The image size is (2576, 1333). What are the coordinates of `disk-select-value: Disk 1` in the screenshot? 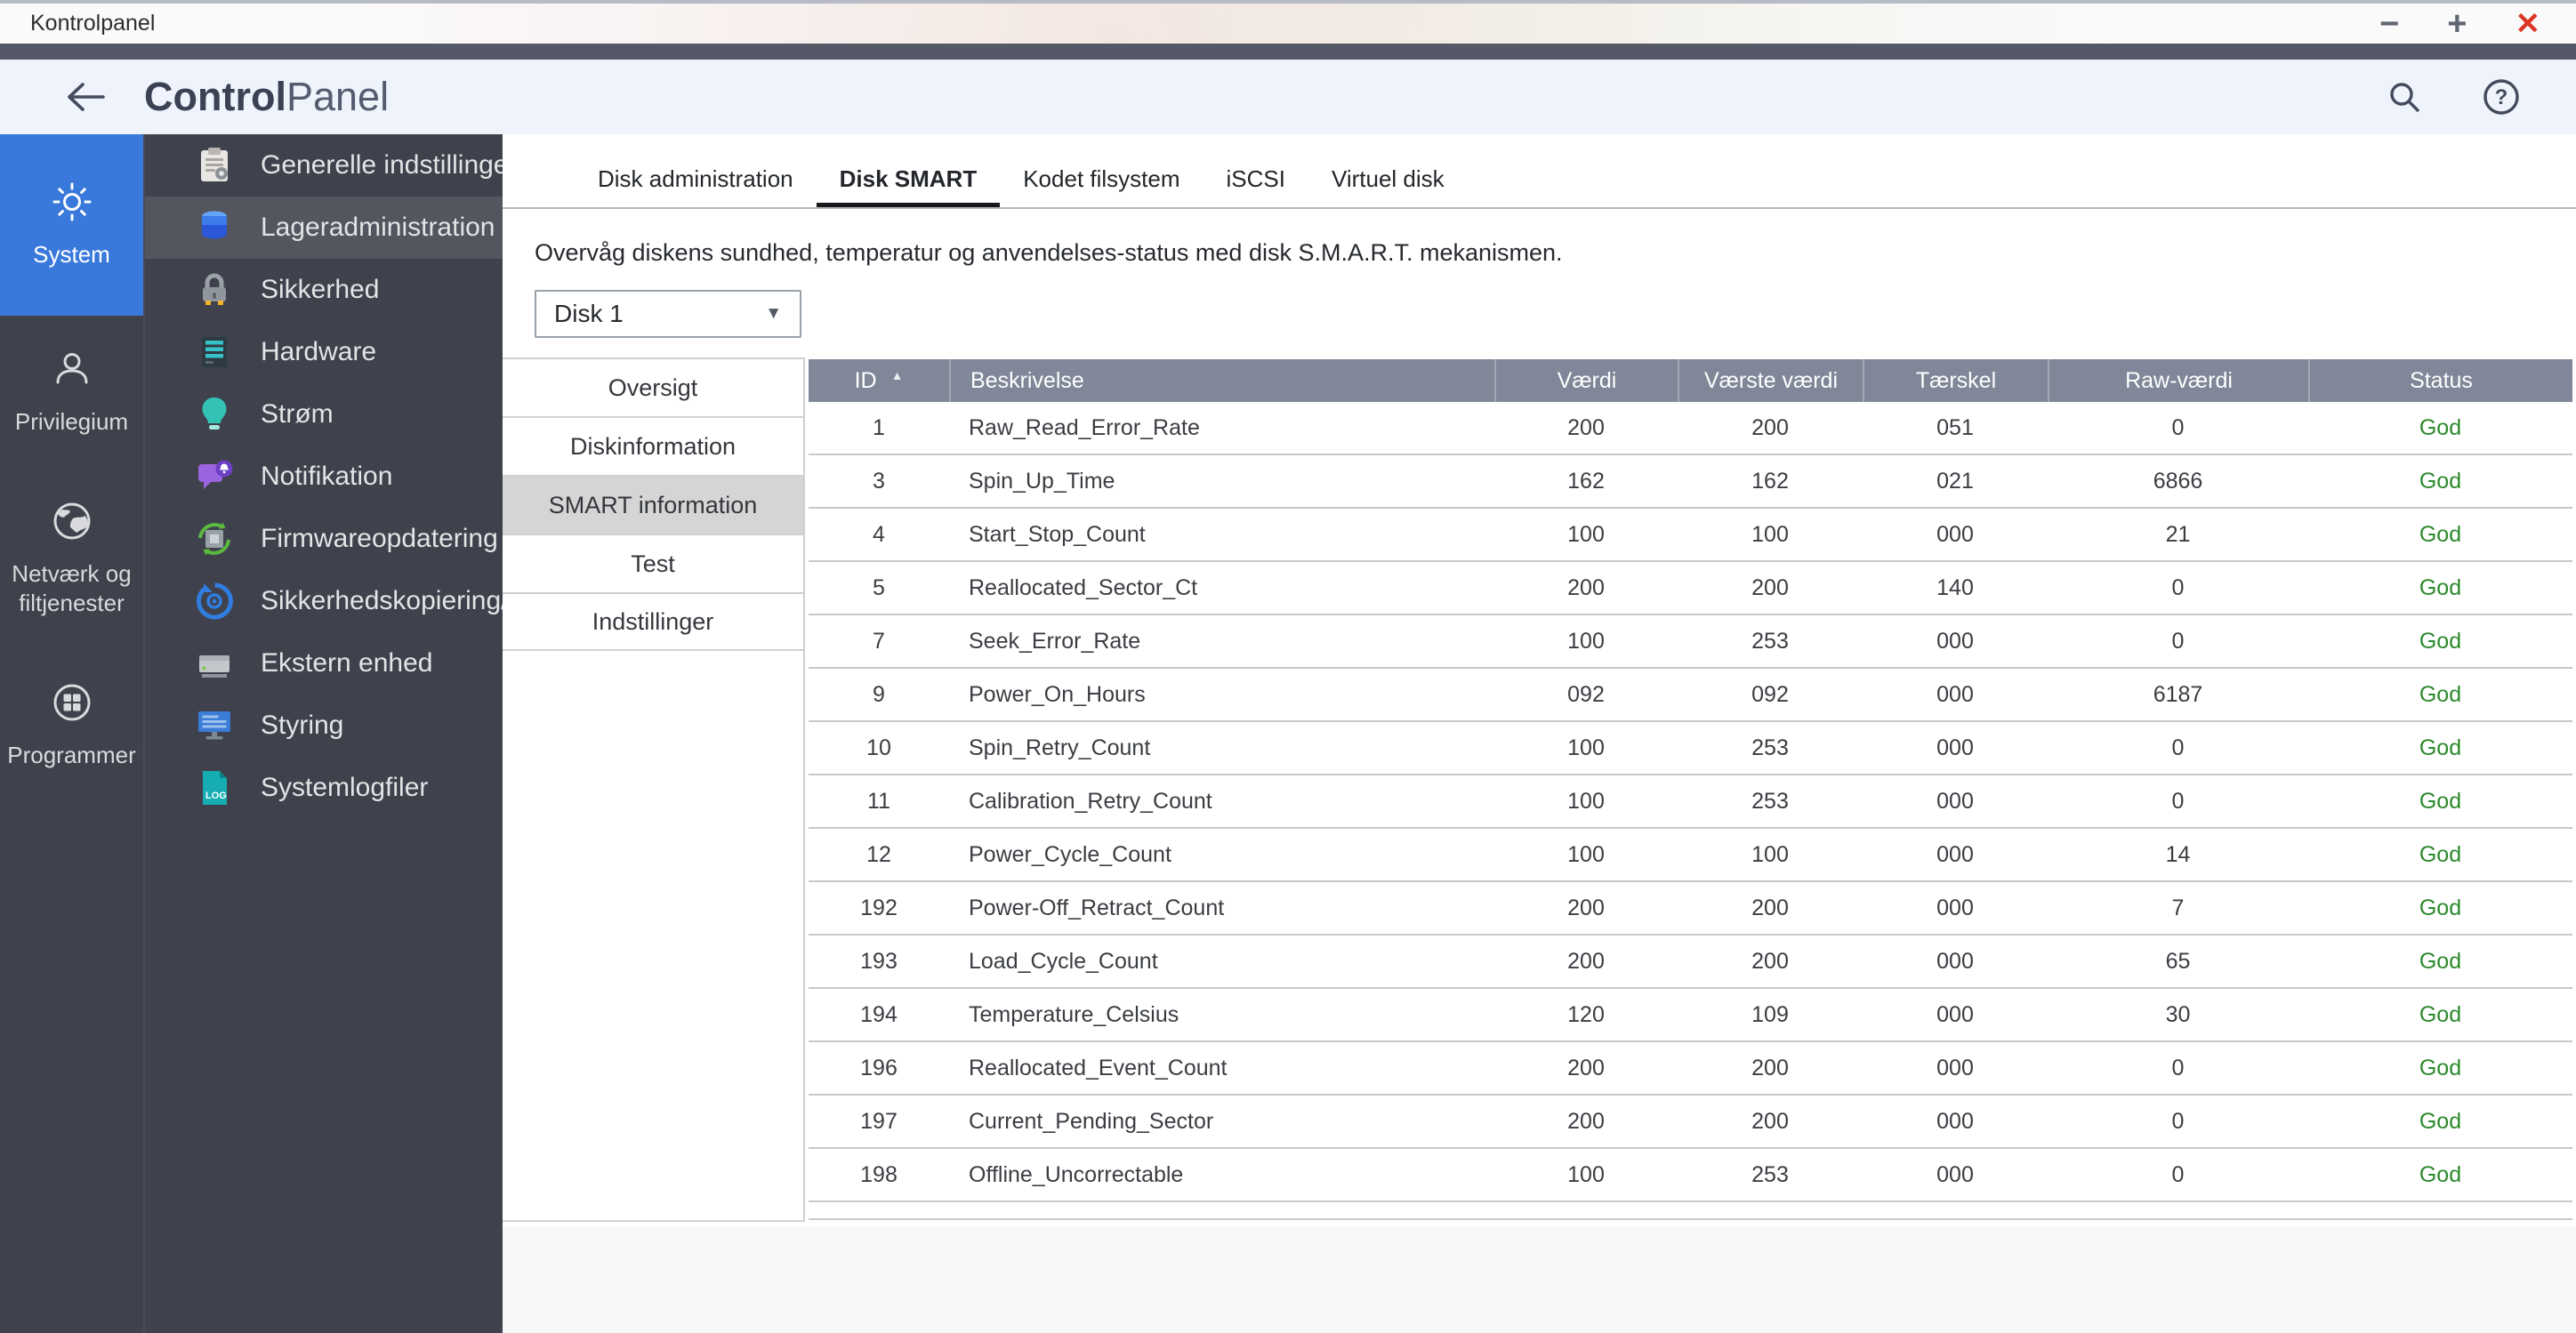 It's located at (589, 313).